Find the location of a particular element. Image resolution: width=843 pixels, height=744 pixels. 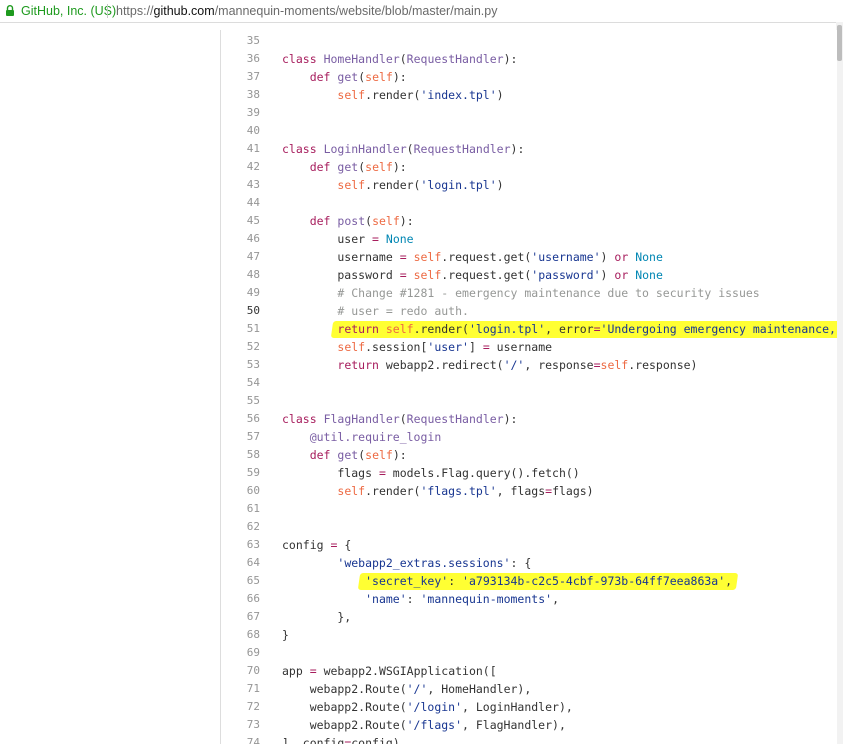

code-line-39: 39 is located at coordinates (529, 113).